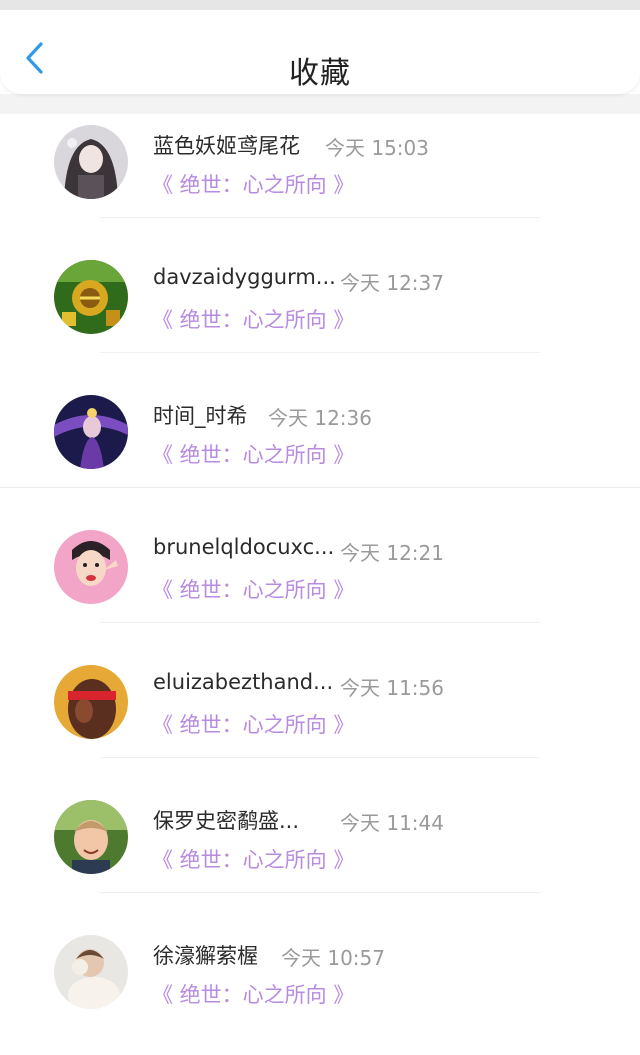 Image resolution: width=640 pixels, height=1055 pixels. I want to click on list-item: eluizabezthand... 今天 11:56 《 绝世：心之所向 》, so click(320, 717).